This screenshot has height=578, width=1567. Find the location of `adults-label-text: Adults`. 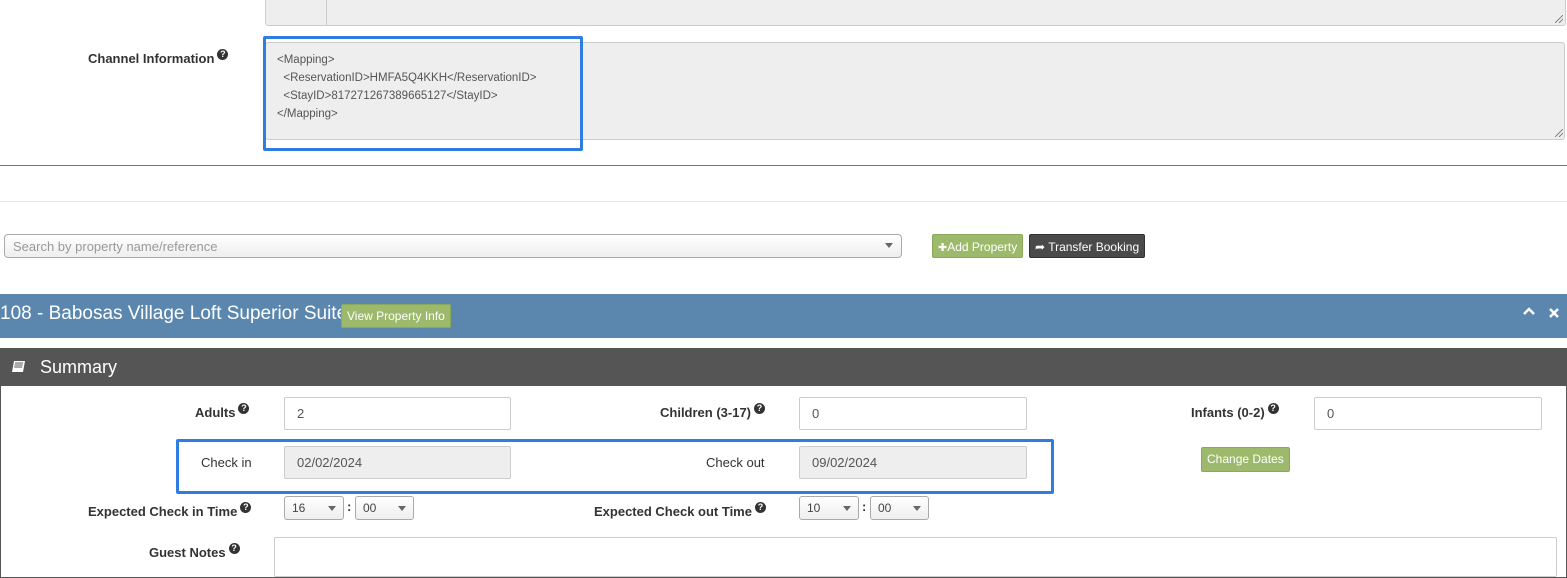

adults-label-text: Adults is located at coordinates (215, 412).